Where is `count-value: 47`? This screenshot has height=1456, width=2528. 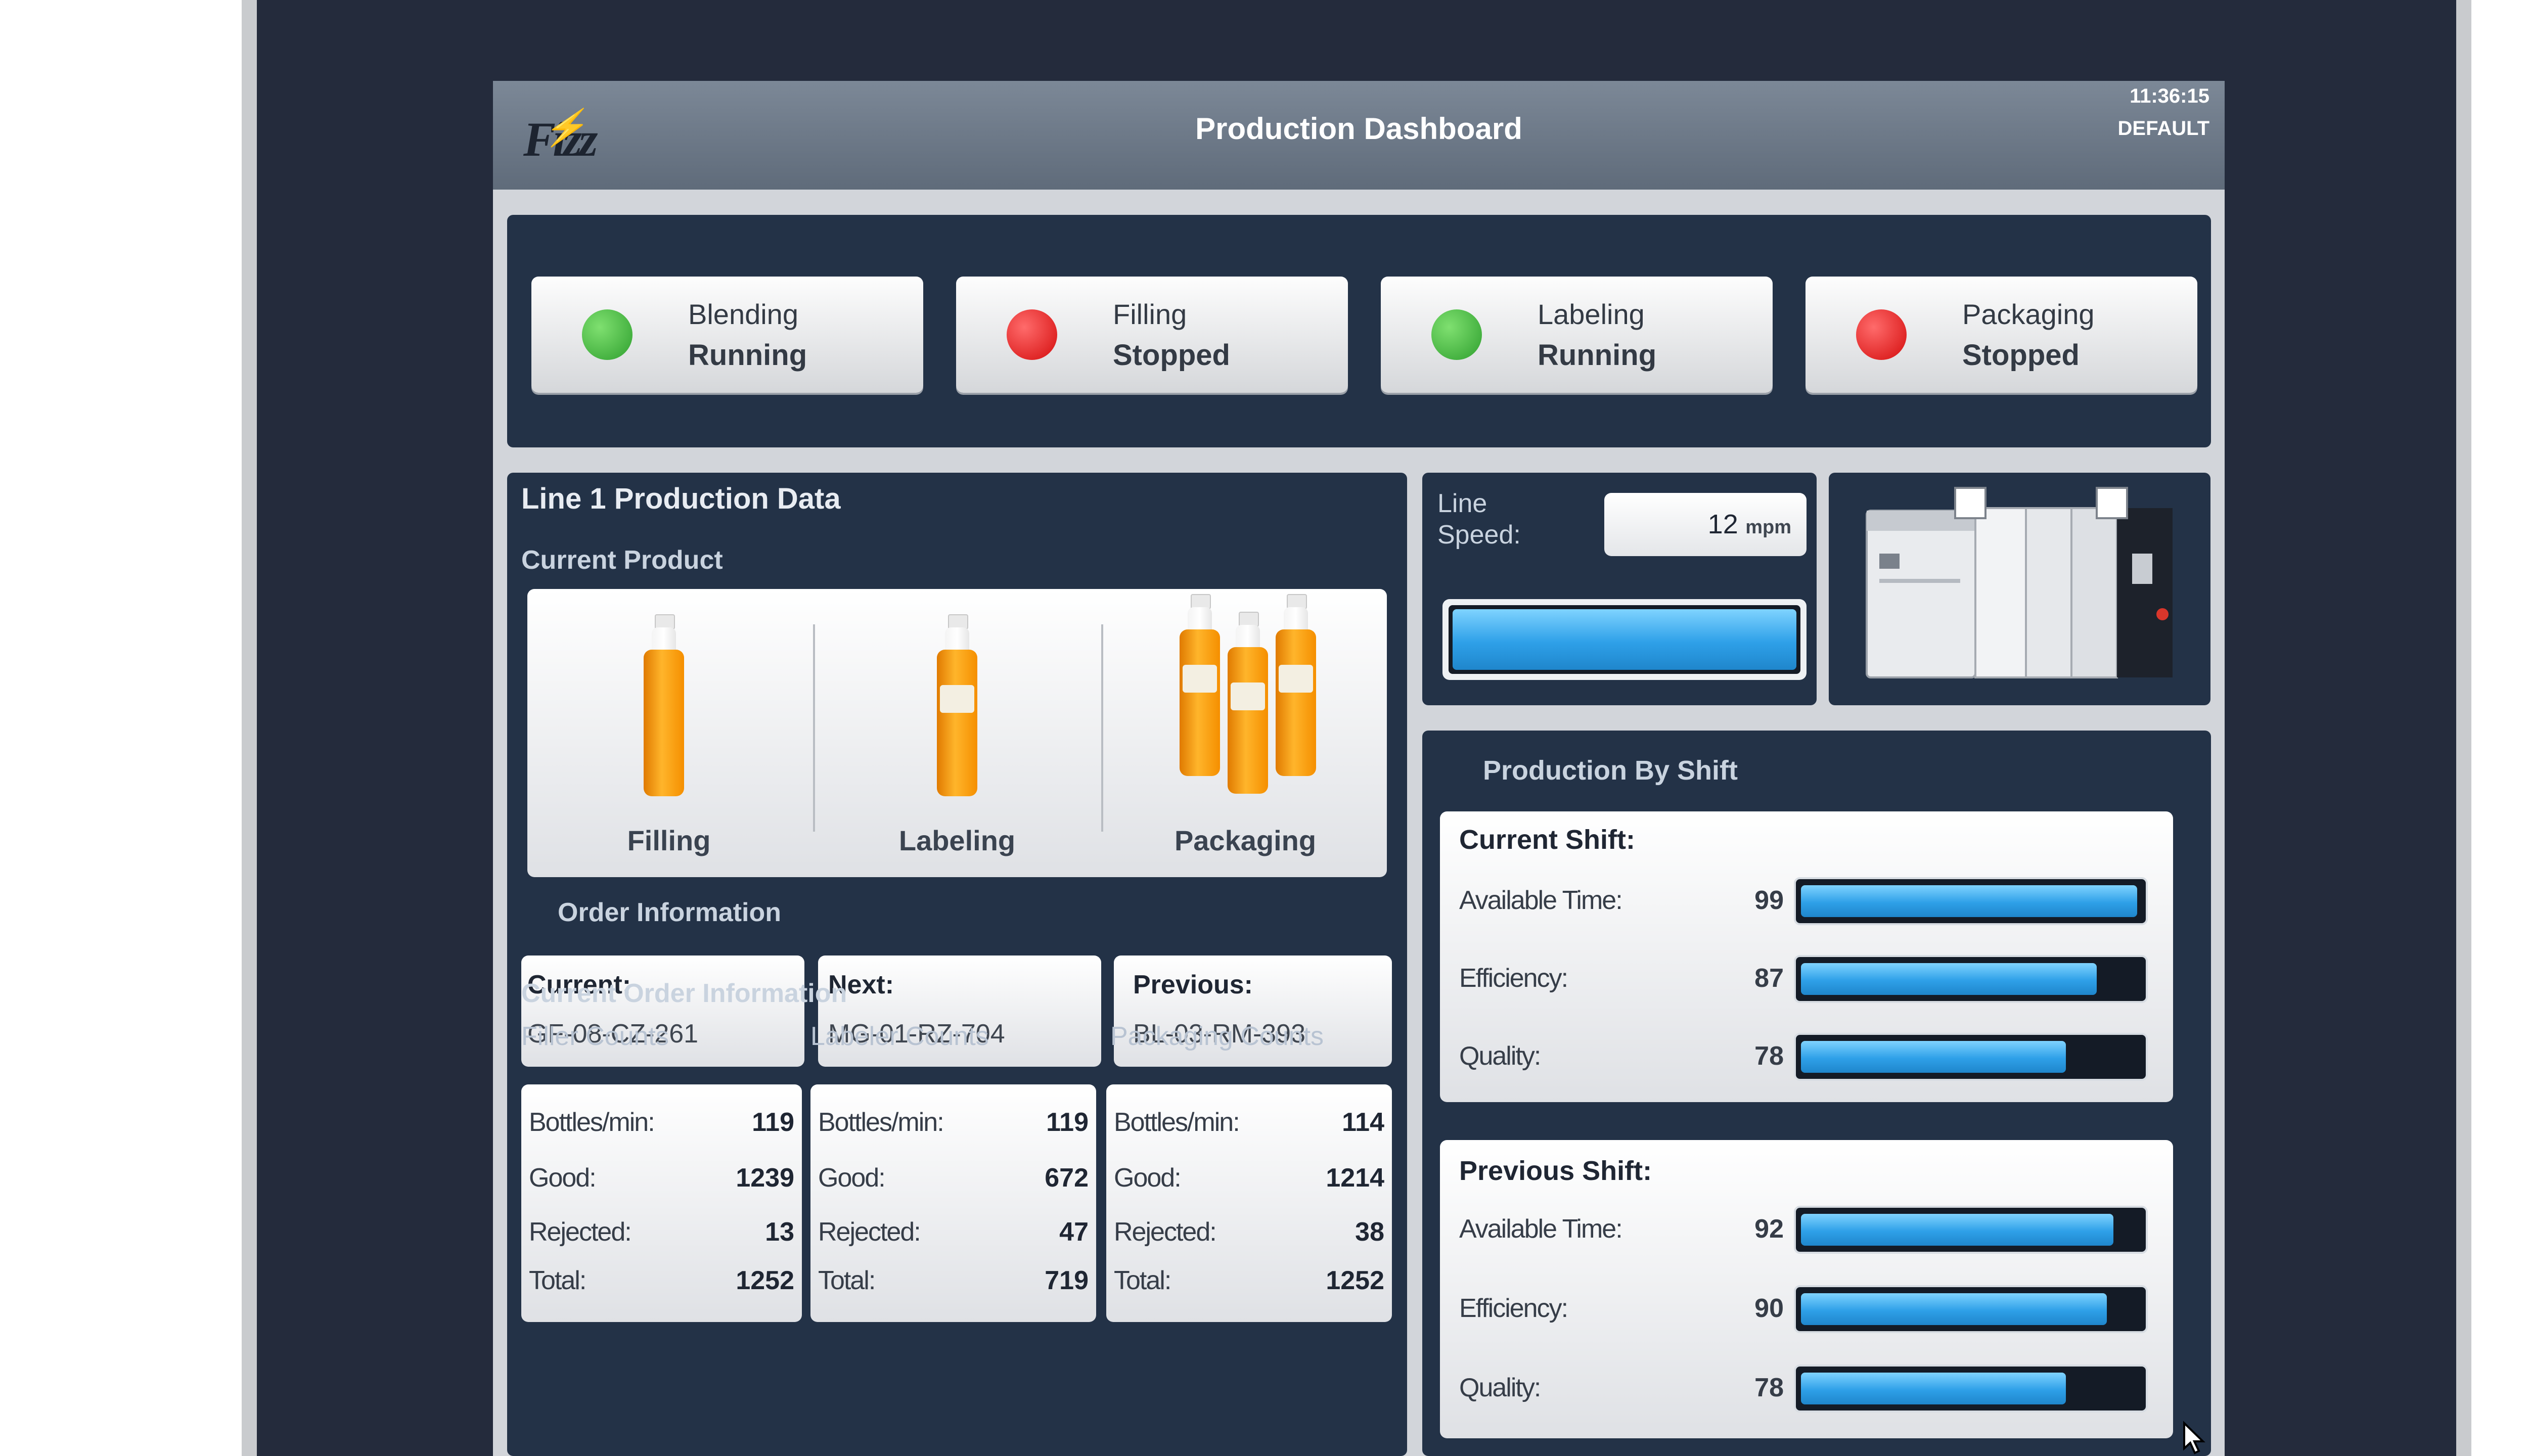
count-value: 47 is located at coordinates (1074, 1232).